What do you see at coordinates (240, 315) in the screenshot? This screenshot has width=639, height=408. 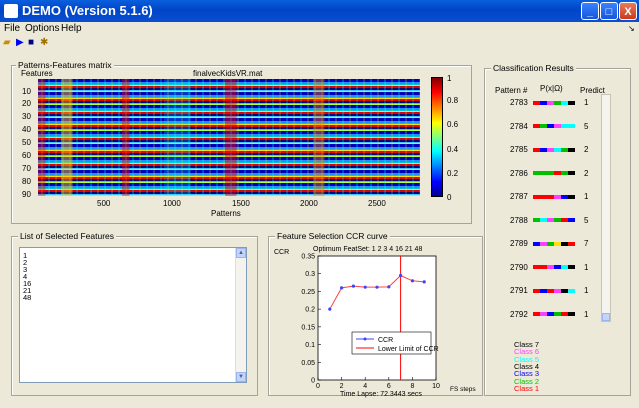 I see `listbox-scrollbar: ▲ ▼` at bounding box center [240, 315].